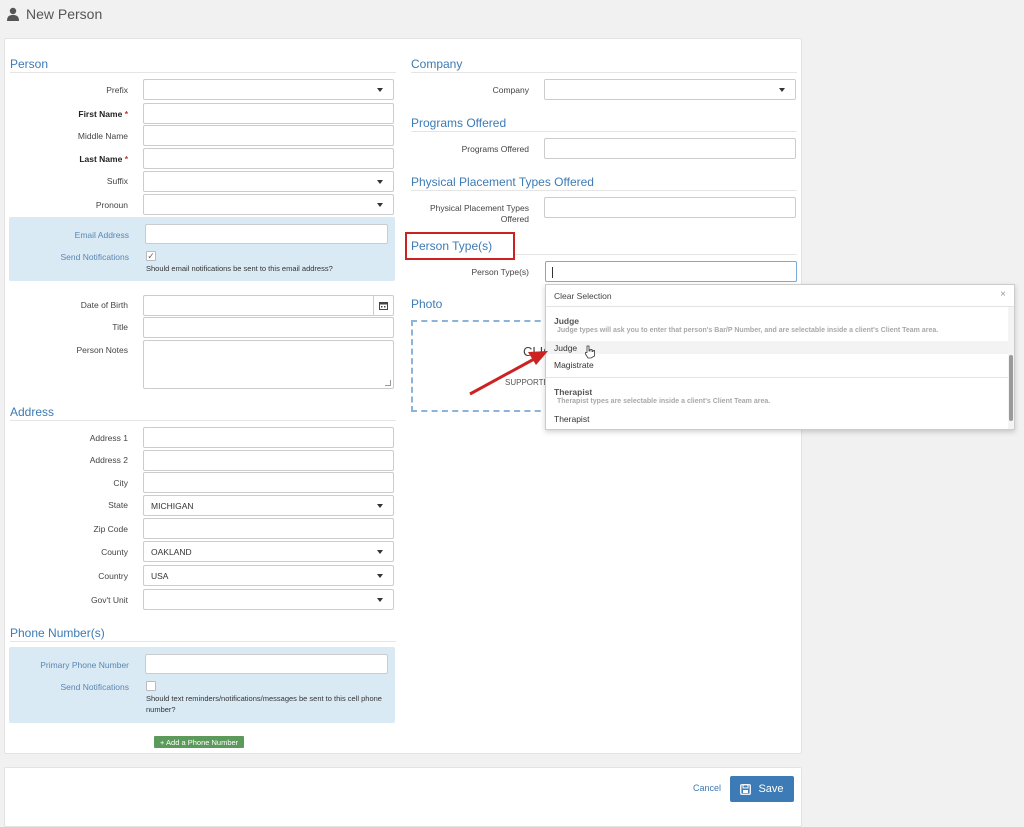 The height and width of the screenshot is (827, 1024). I want to click on cancel-link: Cancel, so click(707, 788).